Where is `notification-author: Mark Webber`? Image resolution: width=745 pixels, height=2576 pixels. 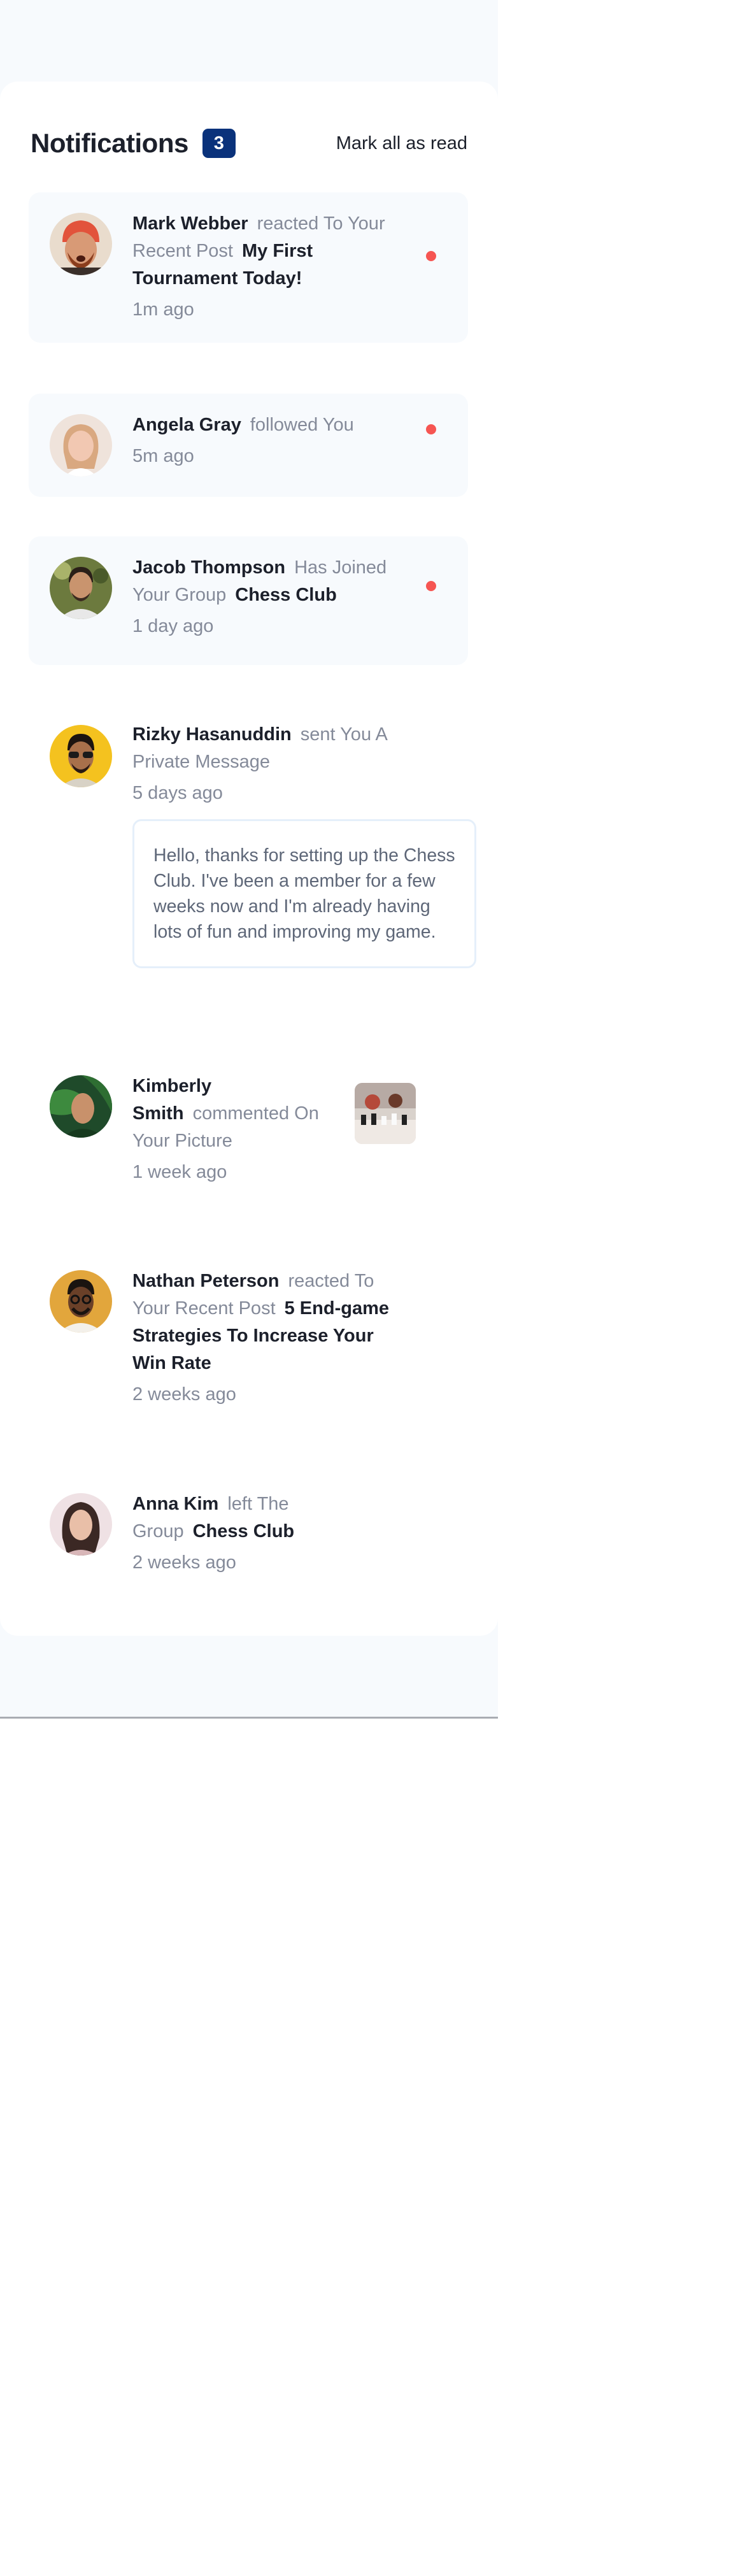
notification-author: Mark Webber is located at coordinates (190, 223).